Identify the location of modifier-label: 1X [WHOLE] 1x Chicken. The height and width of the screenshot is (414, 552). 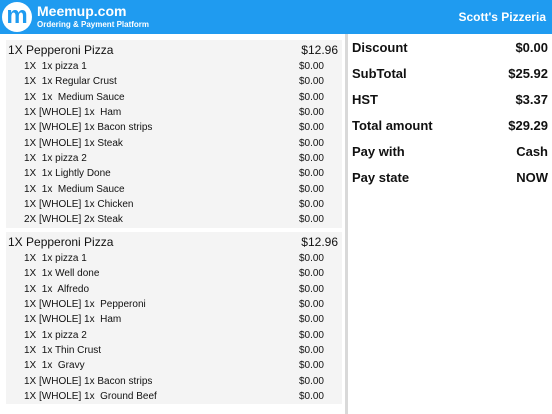
(79, 205).